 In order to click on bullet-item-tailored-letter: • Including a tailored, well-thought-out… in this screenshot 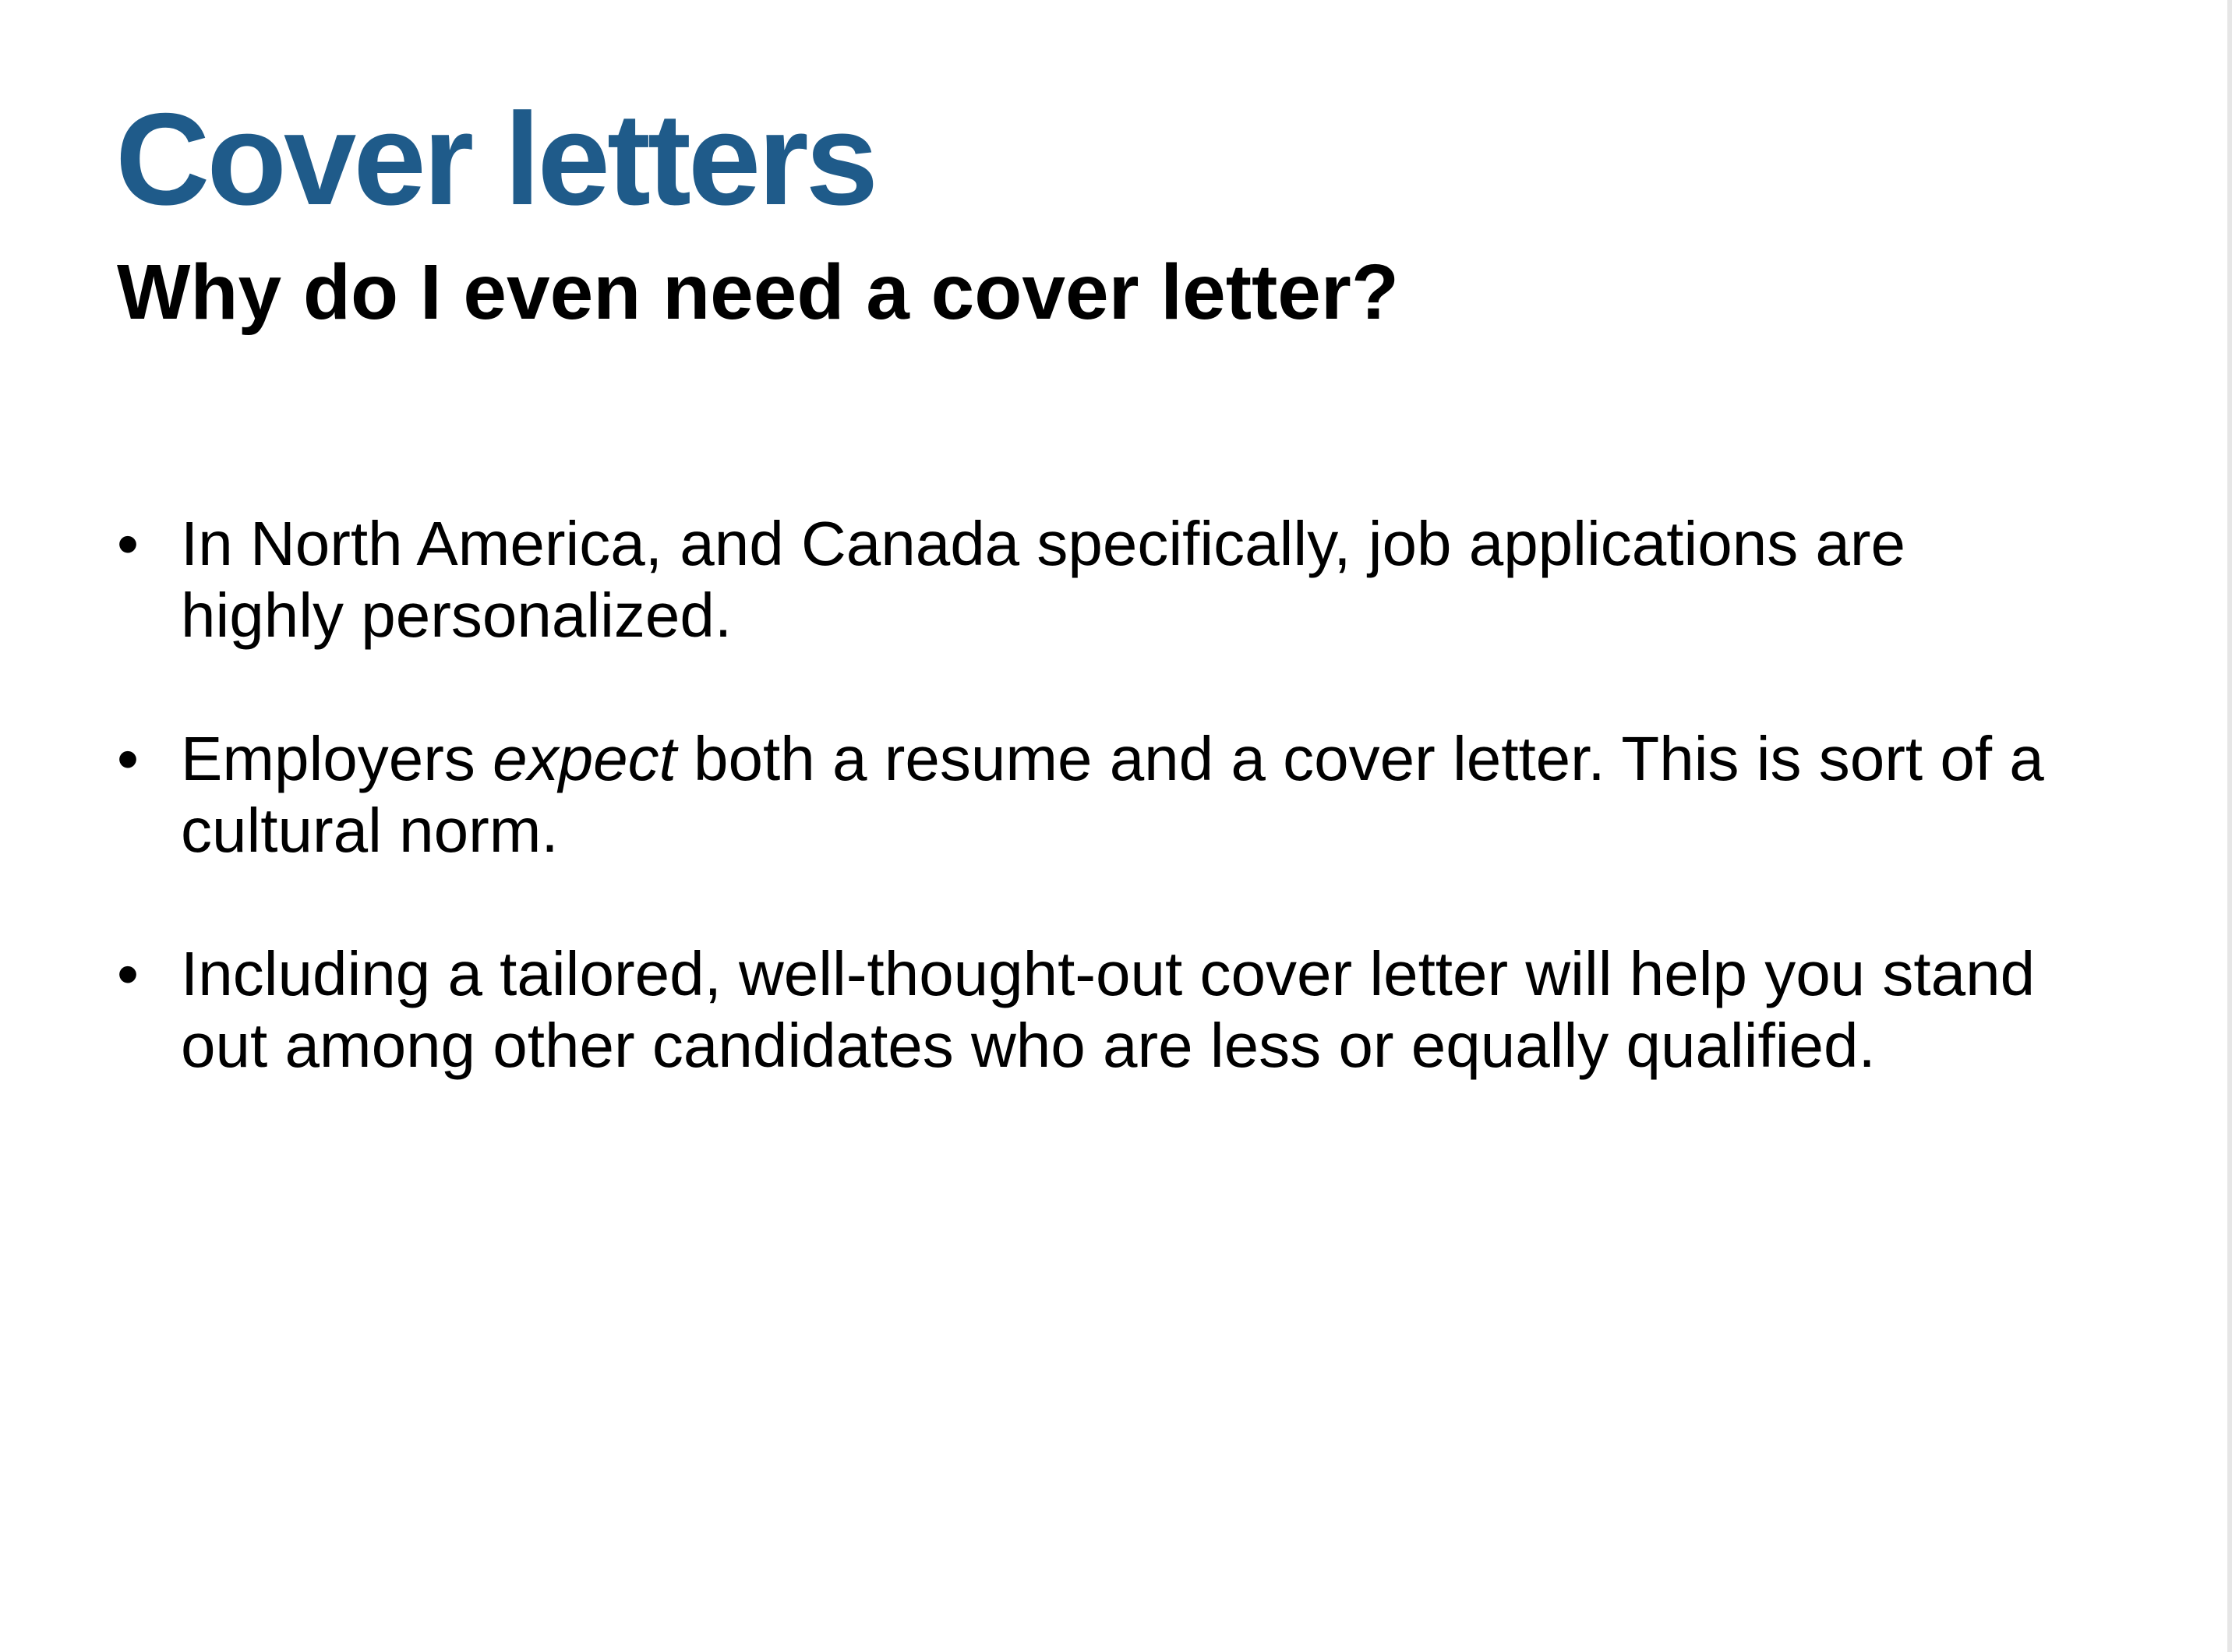, I will do `click(1091, 1010)`.